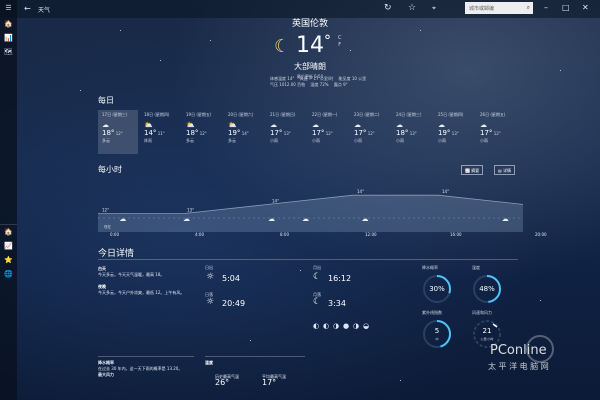 The image size is (600, 400). What do you see at coordinates (106, 100) in the screenshot?
I see `daily-title: 每日` at bounding box center [106, 100].